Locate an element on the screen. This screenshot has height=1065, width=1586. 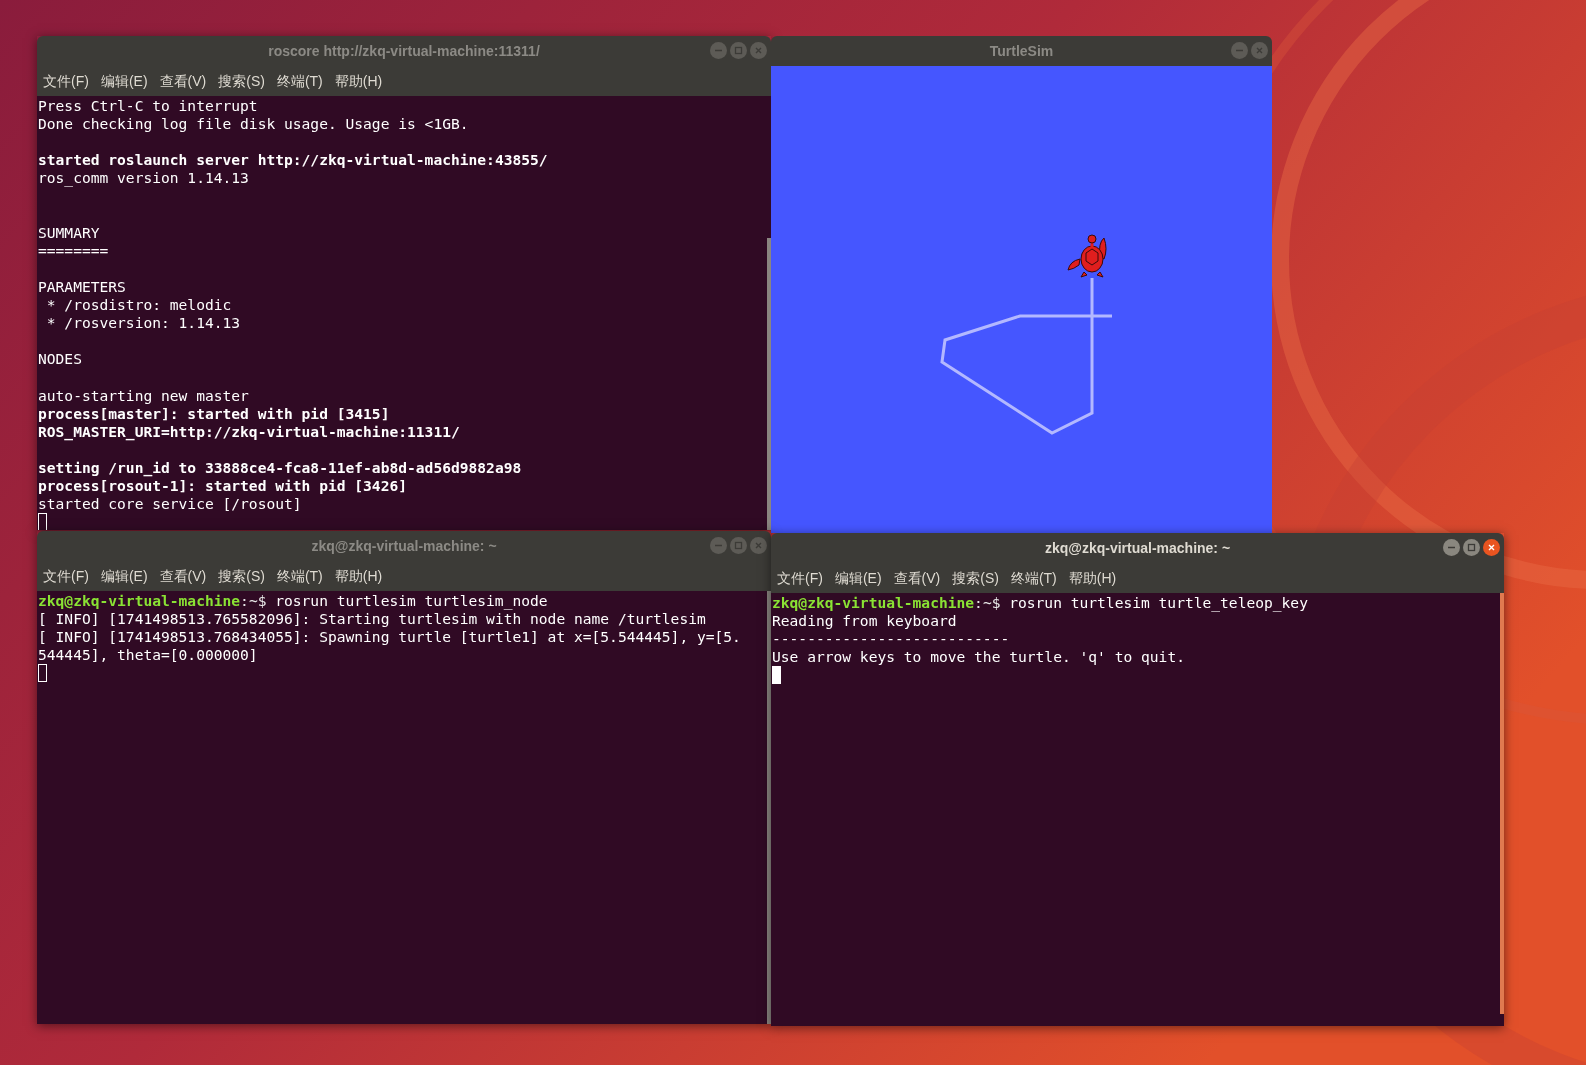
terminal-line: Done checking log file disk usage. Usage is <1GB. is located at coordinates (253, 124).